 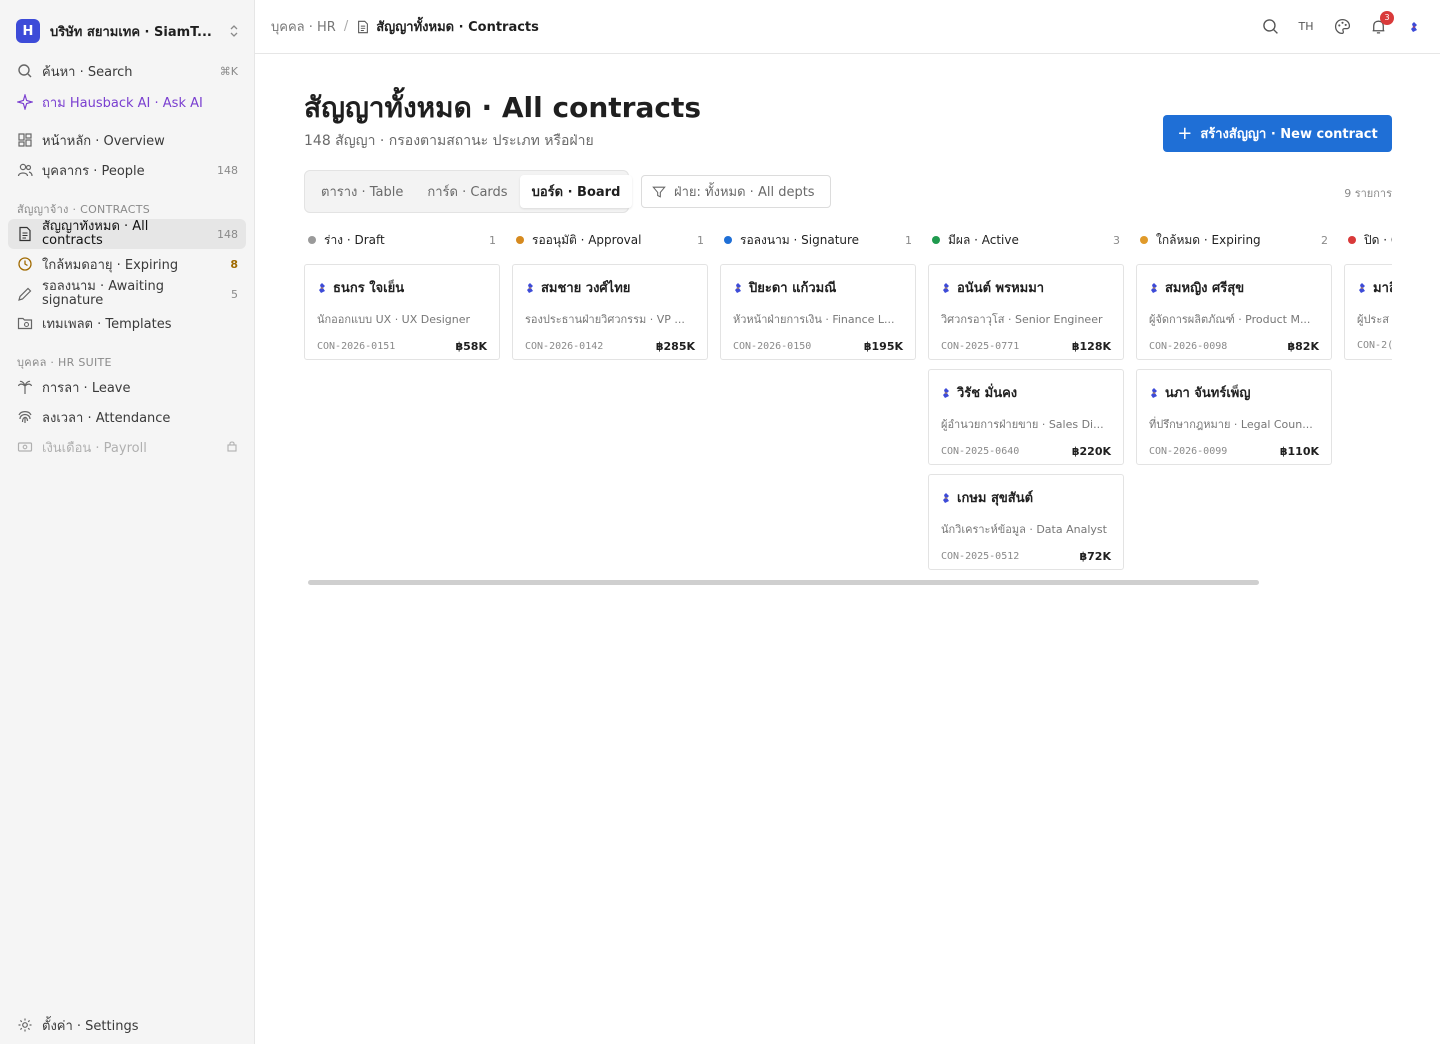 What do you see at coordinates (25, 447) in the screenshot?
I see `money-icon` at bounding box center [25, 447].